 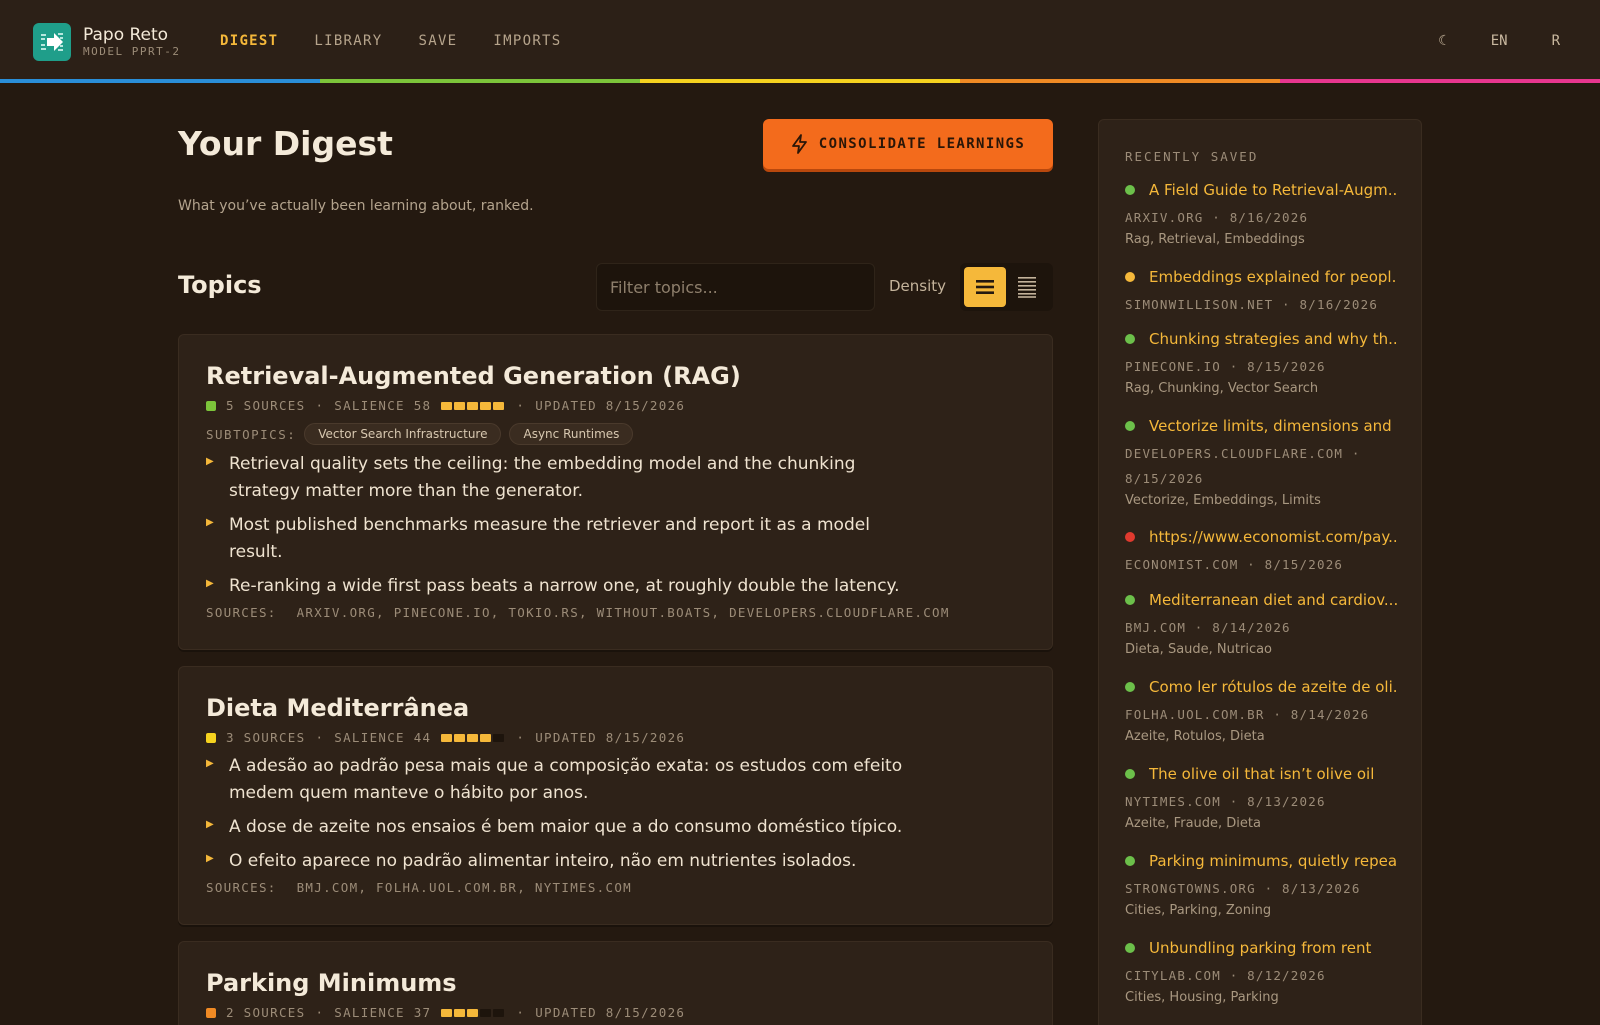 I want to click on theme-toggle-moon-icon: ☾, so click(x=1442, y=41).